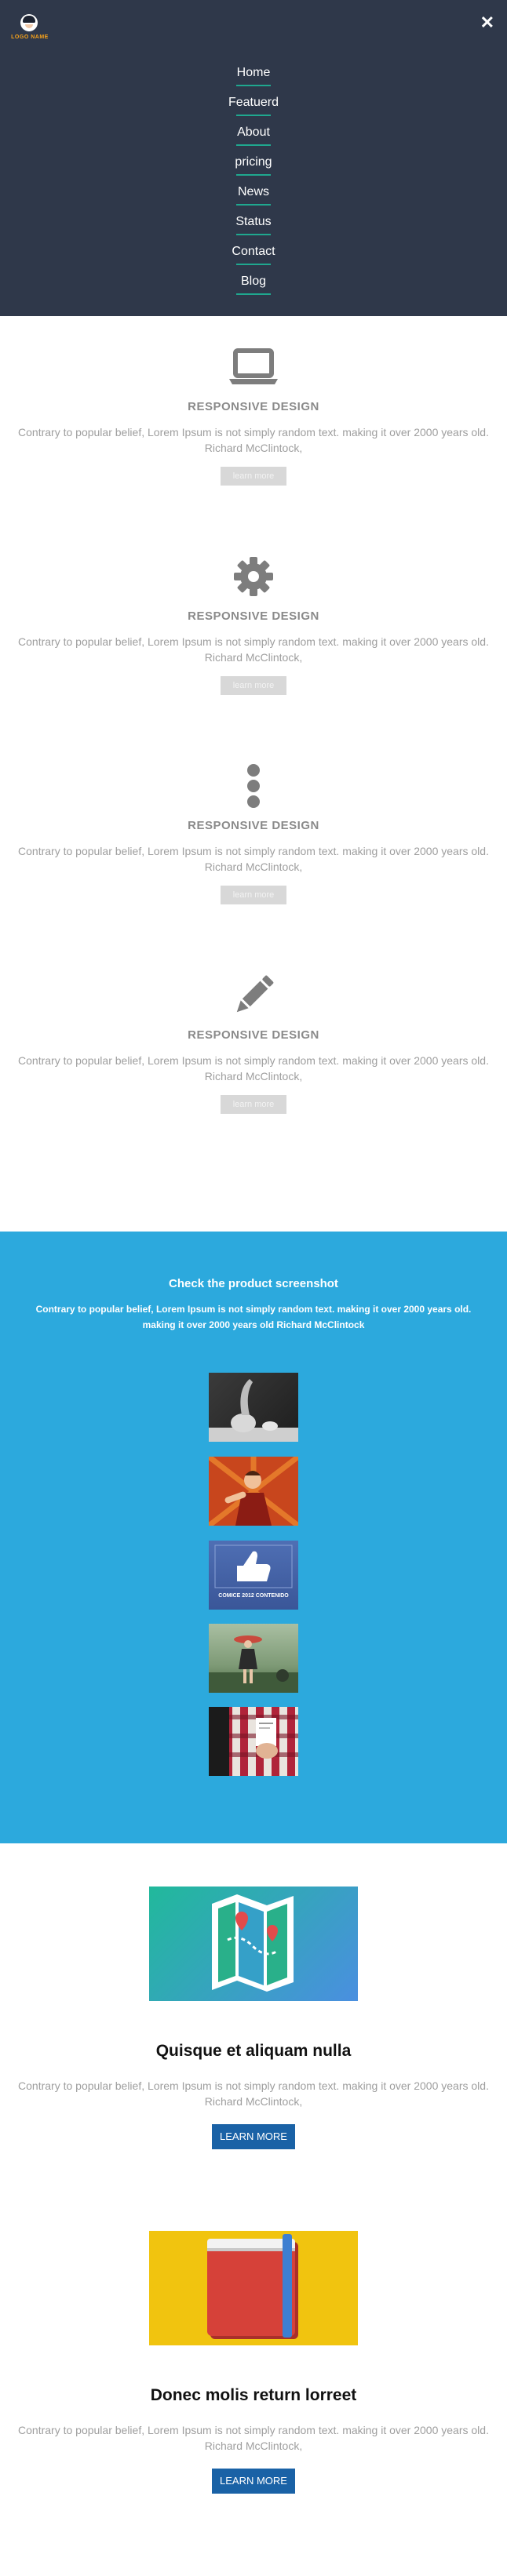  What do you see at coordinates (253, 191) in the screenshot?
I see `nav-item-label: News` at bounding box center [253, 191].